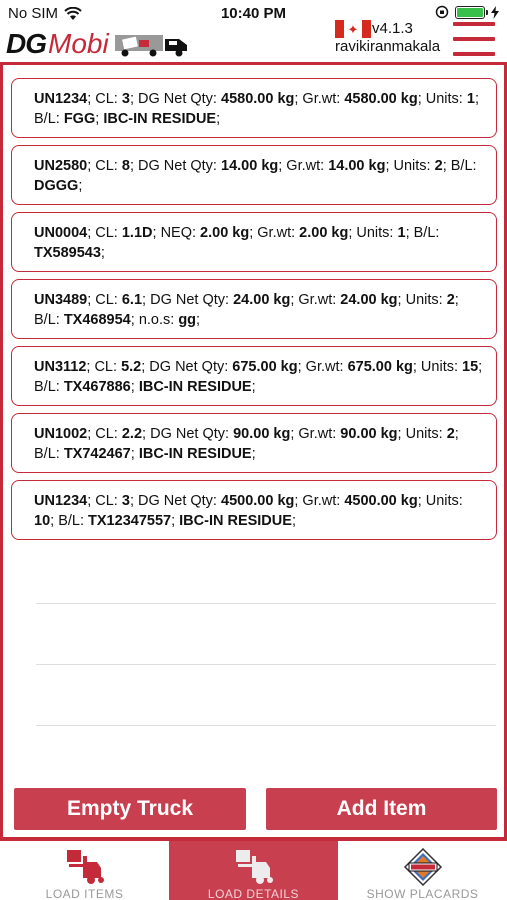 Image resolution: width=507 pixels, height=900 pixels. What do you see at coordinates (84, 893) in the screenshot?
I see `tab-label: LOAD ITEMS` at bounding box center [84, 893].